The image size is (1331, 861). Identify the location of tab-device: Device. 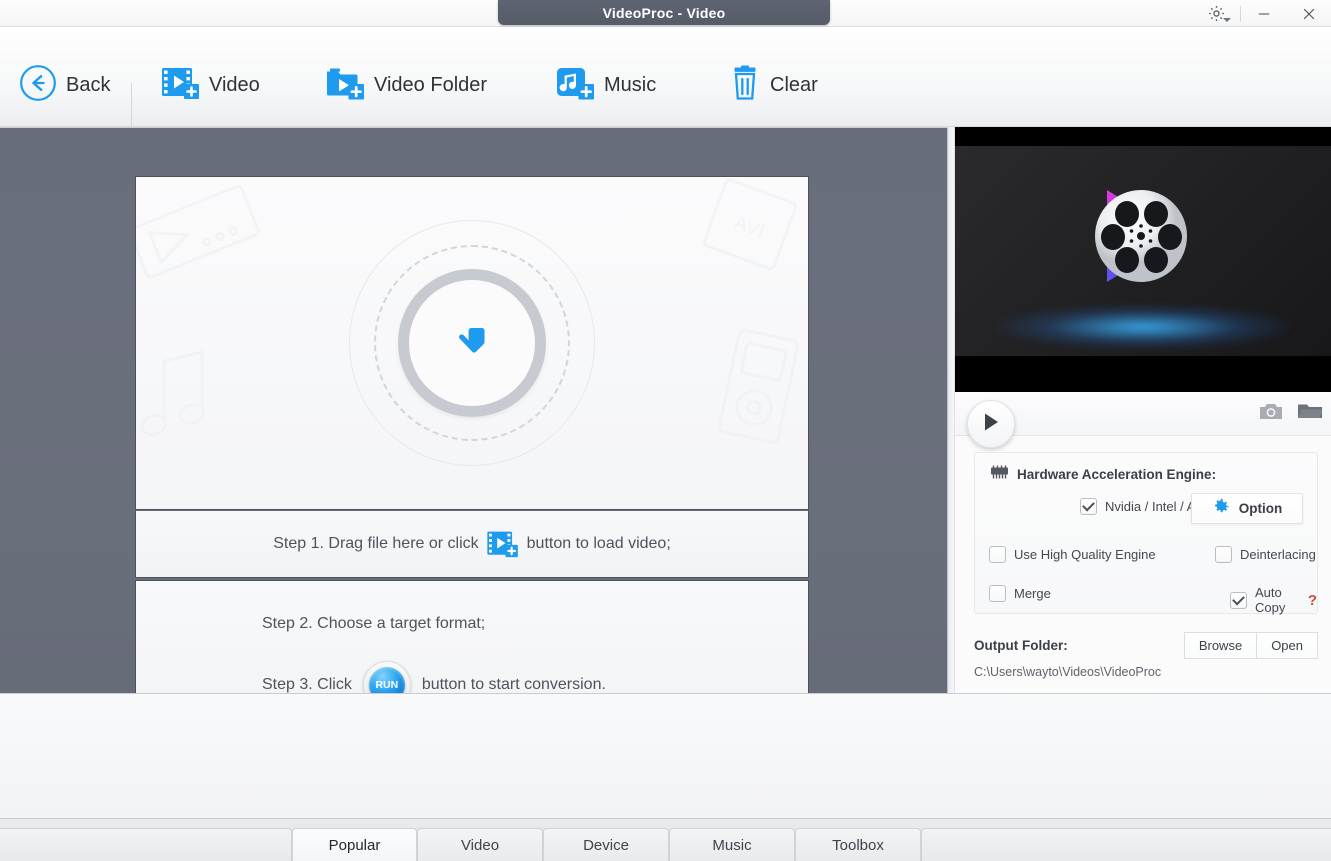
(606, 844).